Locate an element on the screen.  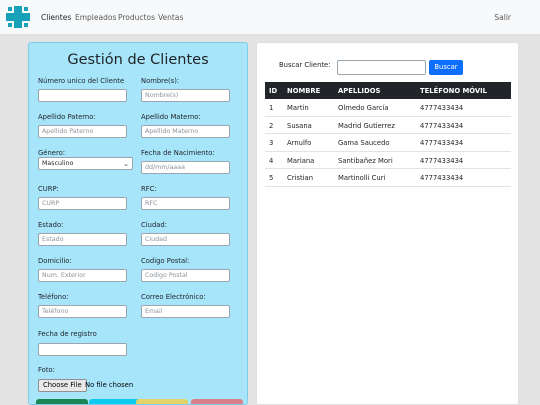
estado-label: Estado: is located at coordinates (51, 225).